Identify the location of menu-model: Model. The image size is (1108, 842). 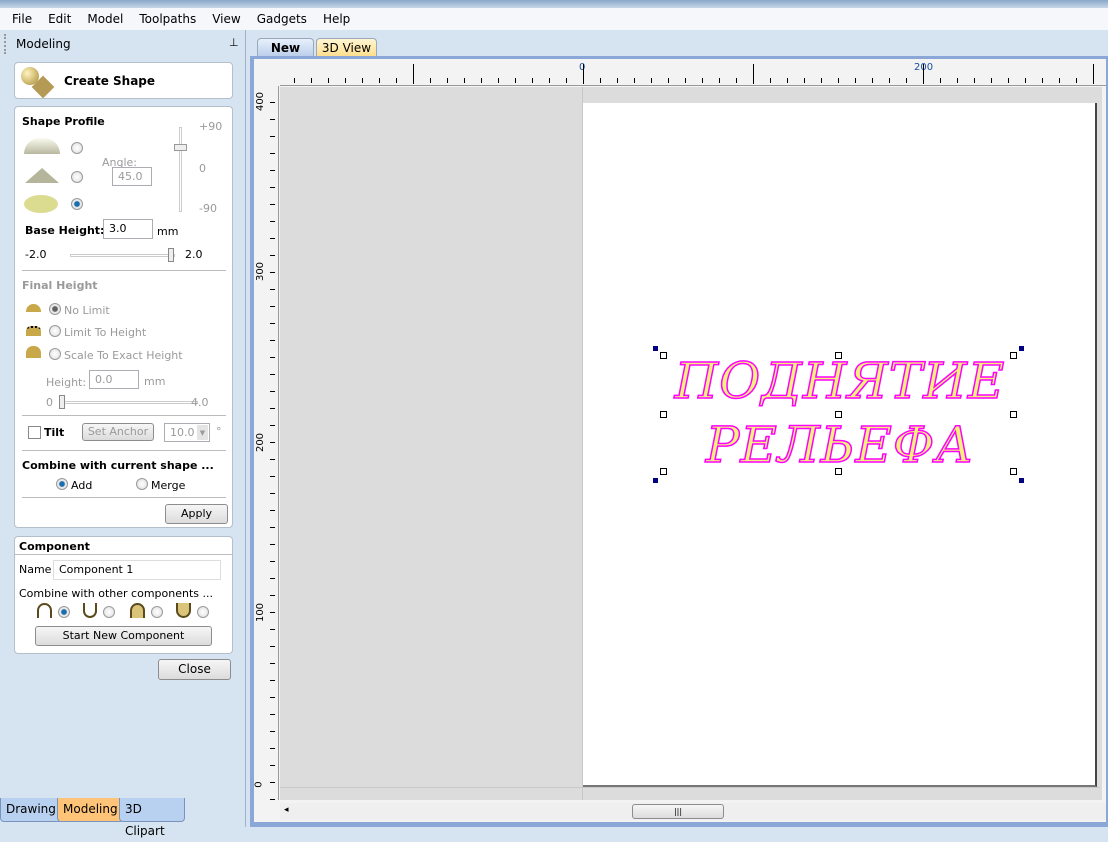
(105, 19).